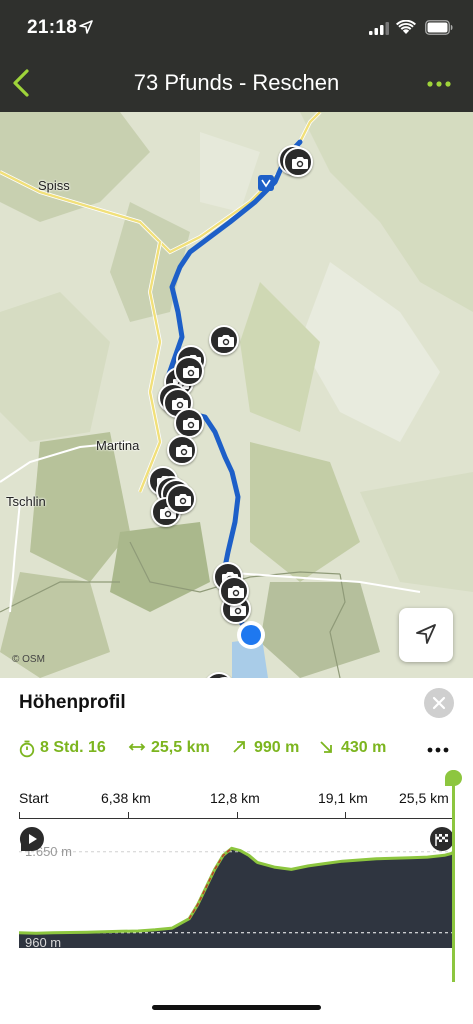  I want to click on distance-axis: Start 6,38 km 12,8 km 19,1 km 25,5 km, so click(237, 805).